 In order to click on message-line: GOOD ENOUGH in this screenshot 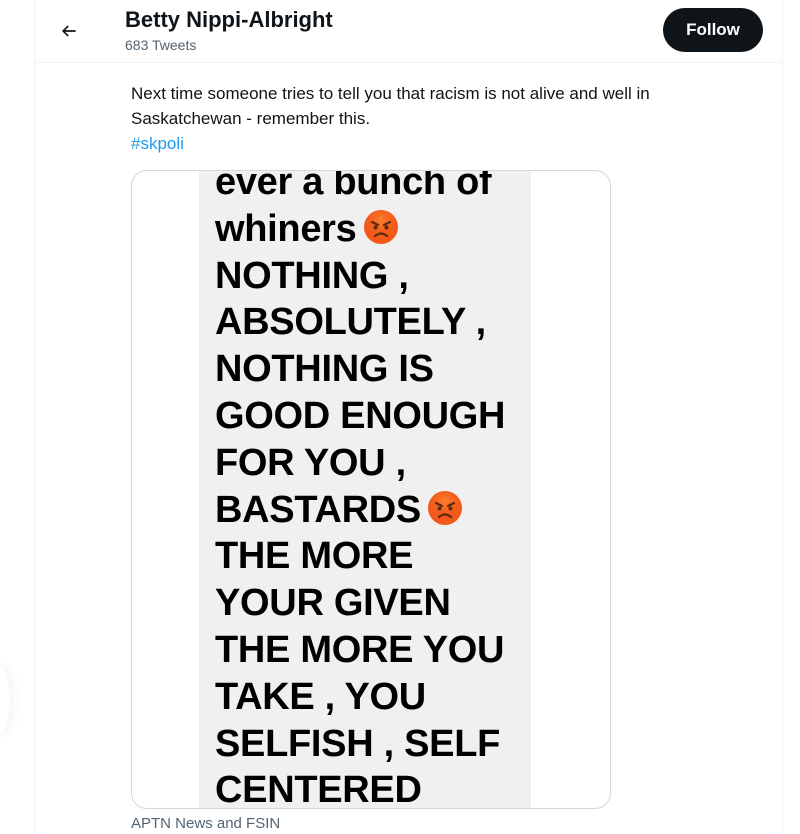, I will do `click(360, 415)`.